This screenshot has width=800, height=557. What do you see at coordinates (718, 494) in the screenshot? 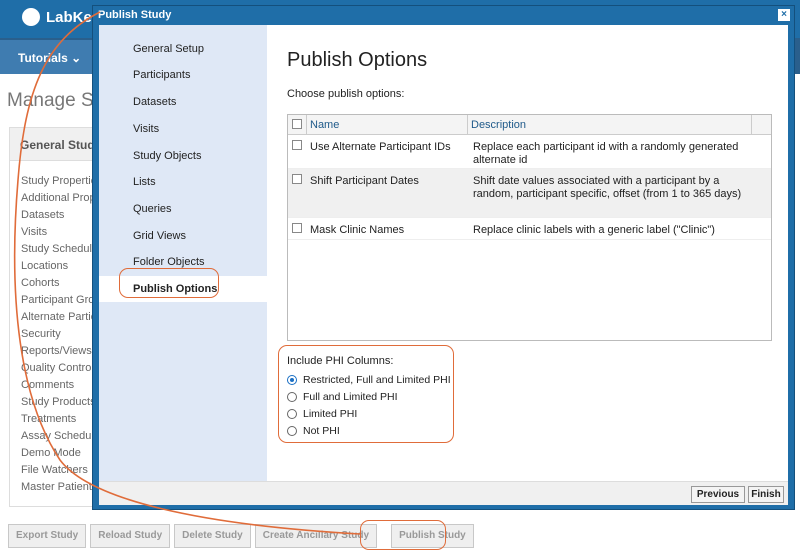
I see `previous-button: Previous` at bounding box center [718, 494].